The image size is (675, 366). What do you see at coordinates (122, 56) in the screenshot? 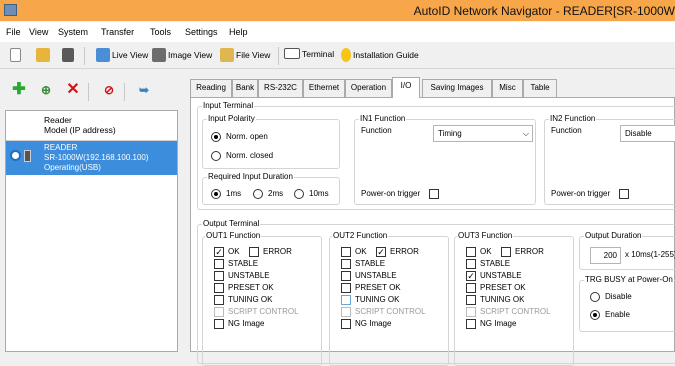
I see `live-view-button: Live View` at bounding box center [122, 56].